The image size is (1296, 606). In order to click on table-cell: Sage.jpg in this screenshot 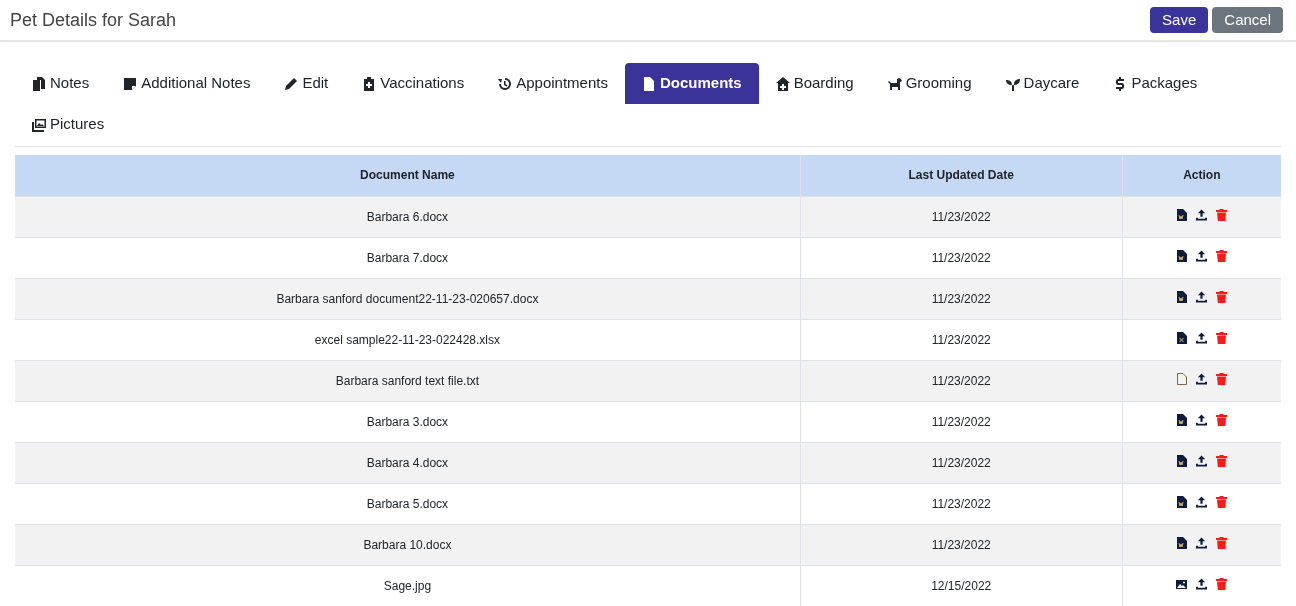, I will do `click(408, 585)`.